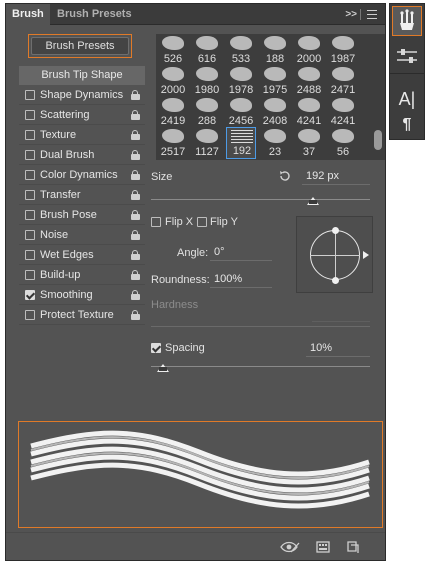 The height and width of the screenshot is (567, 426). Describe the element at coordinates (156, 348) in the screenshot. I see `spacing-checkbox` at that location.